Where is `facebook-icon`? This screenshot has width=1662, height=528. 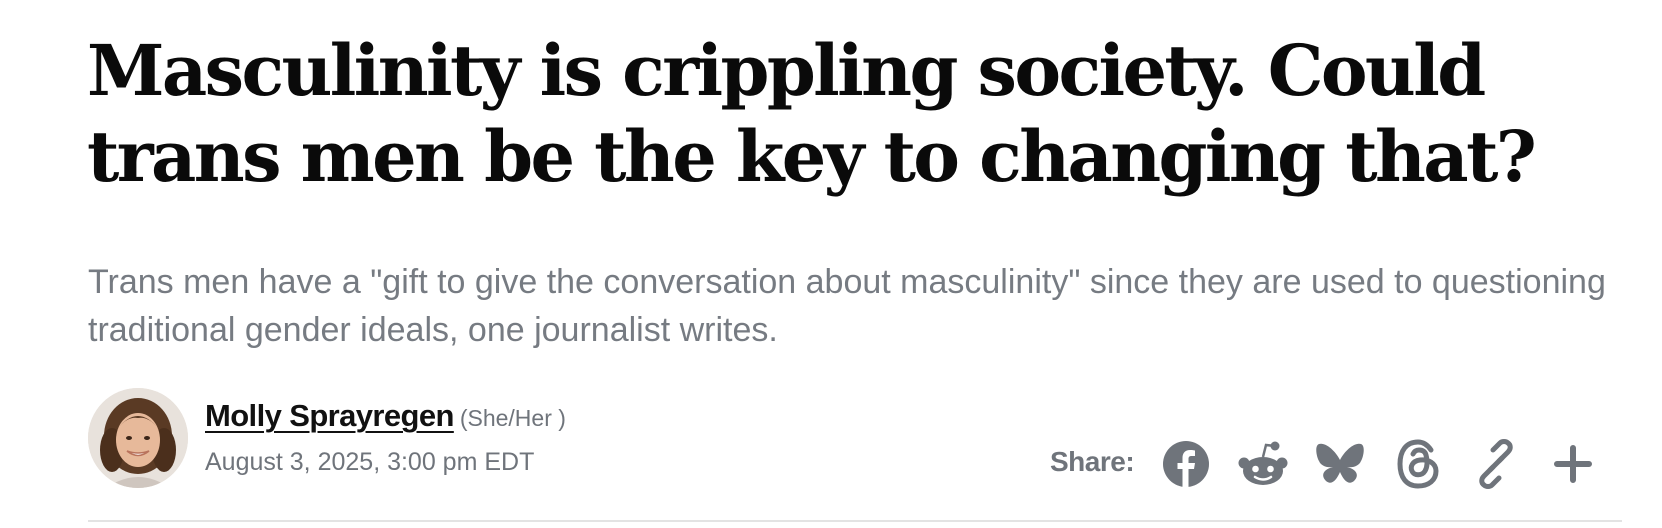
facebook-icon is located at coordinates (1186, 464).